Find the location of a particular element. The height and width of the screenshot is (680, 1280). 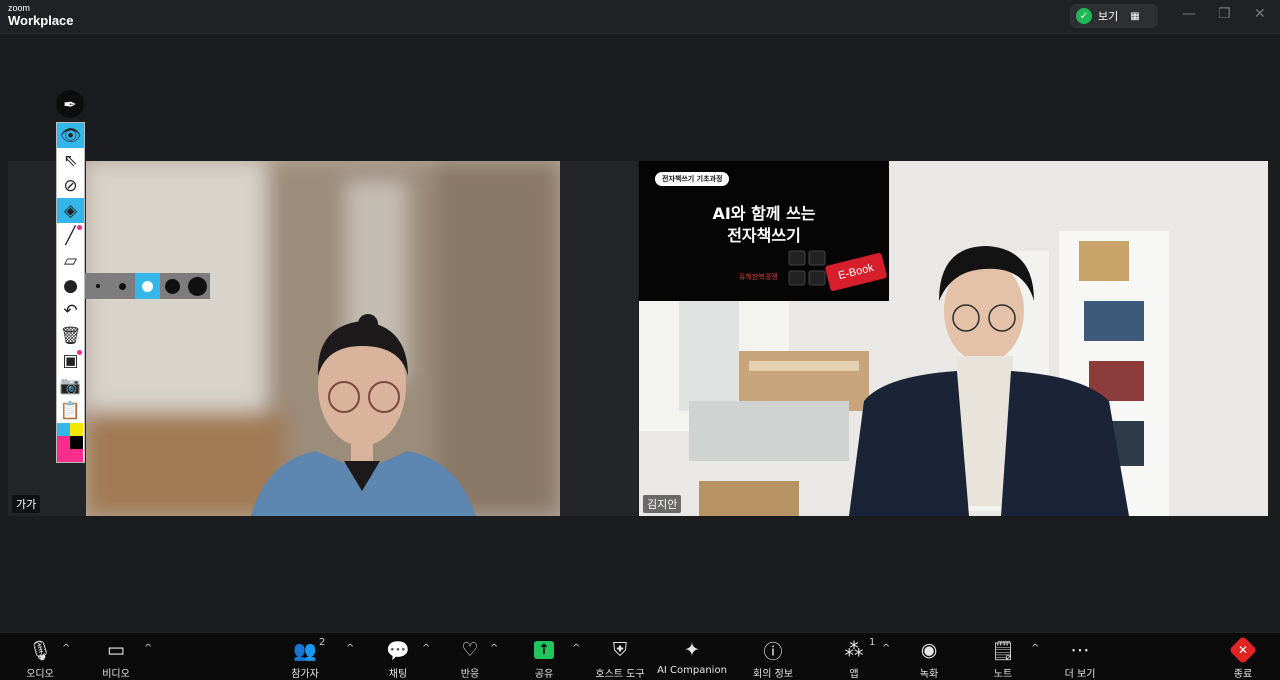

restore-icon: ❐ is located at coordinates (1224, 14).